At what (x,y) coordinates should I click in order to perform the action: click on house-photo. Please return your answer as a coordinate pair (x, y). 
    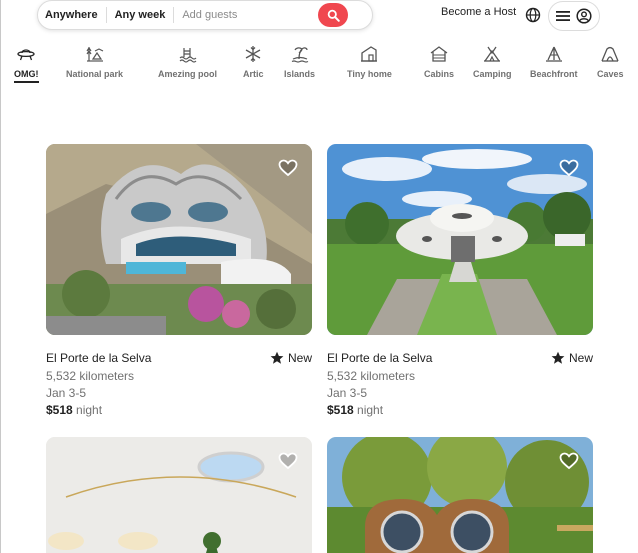
    Looking at the image, I should click on (179, 239).